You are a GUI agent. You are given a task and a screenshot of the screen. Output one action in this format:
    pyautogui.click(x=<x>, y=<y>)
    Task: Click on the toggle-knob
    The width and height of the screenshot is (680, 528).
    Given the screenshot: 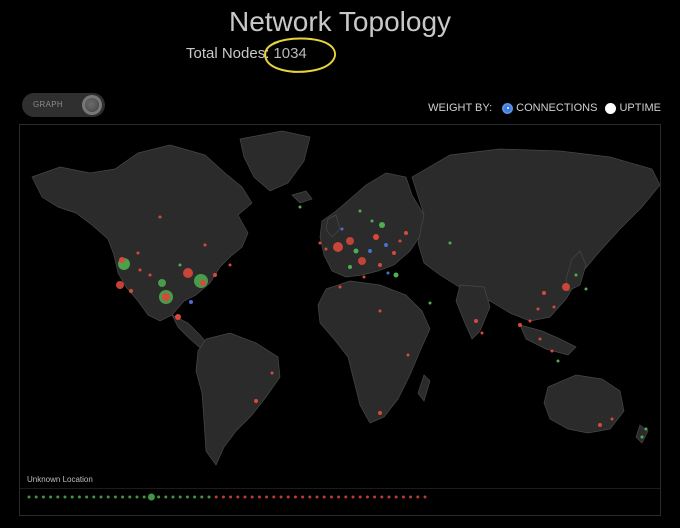 What is the action you would take?
    pyautogui.click(x=92, y=105)
    